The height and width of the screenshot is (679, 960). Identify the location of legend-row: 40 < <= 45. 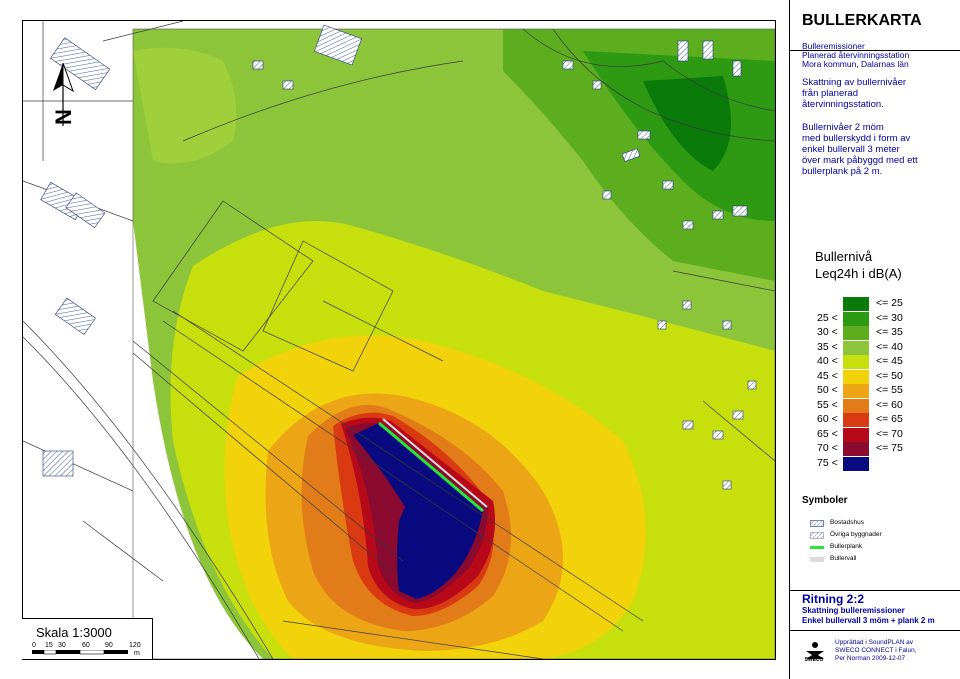
(865, 362).